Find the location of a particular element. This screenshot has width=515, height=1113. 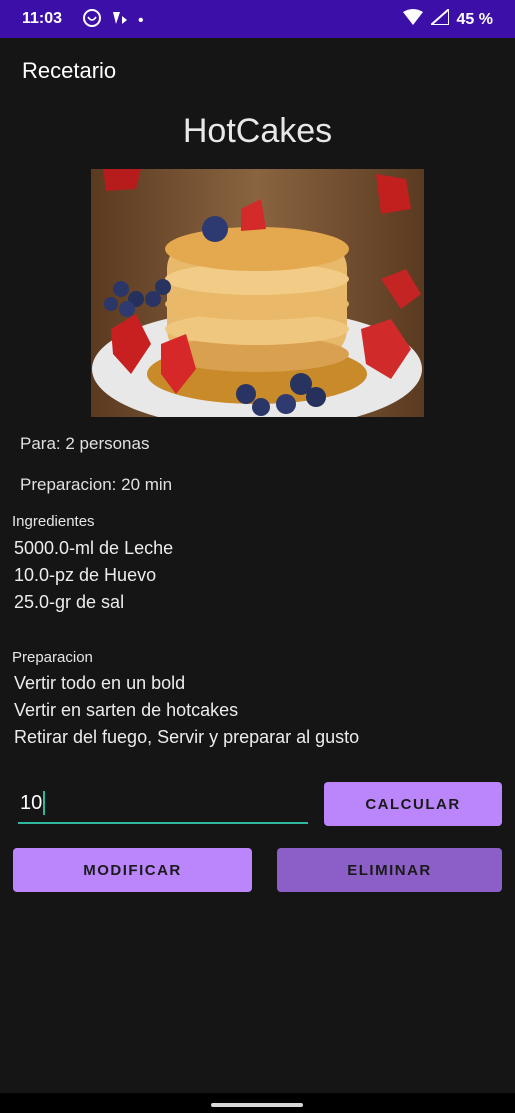

recipe-title: HotCakes is located at coordinates (257, 131).